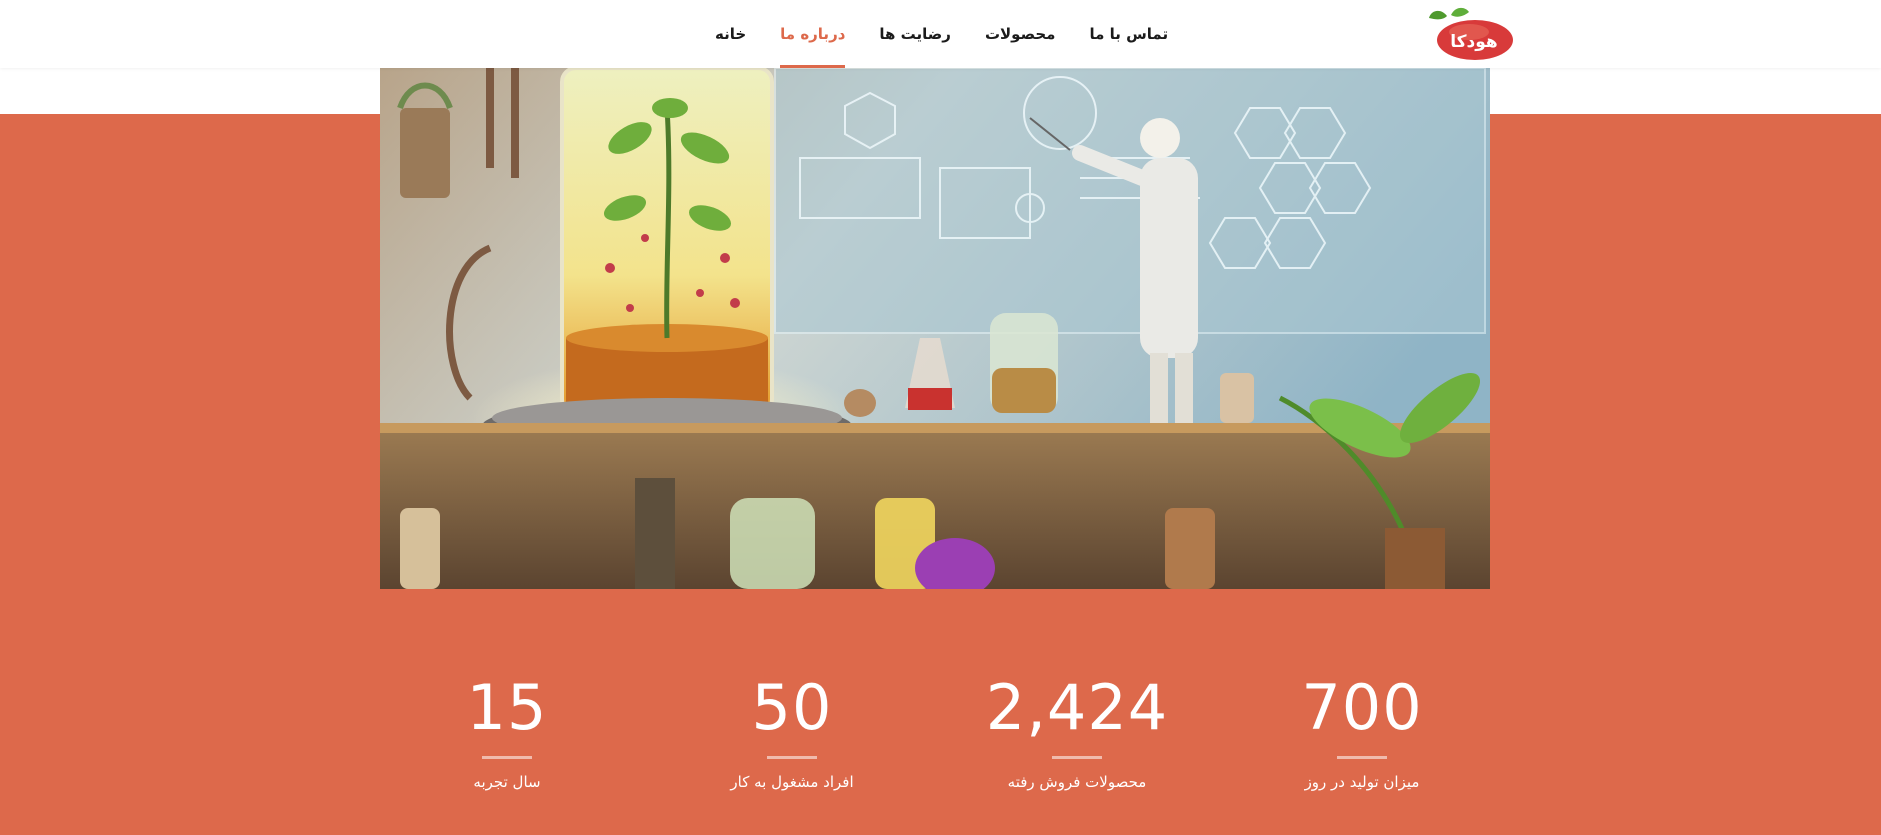 Image resolution: width=1881 pixels, height=835 pixels. Describe the element at coordinates (792, 707) in the screenshot. I see `stat-value: 50` at that location.